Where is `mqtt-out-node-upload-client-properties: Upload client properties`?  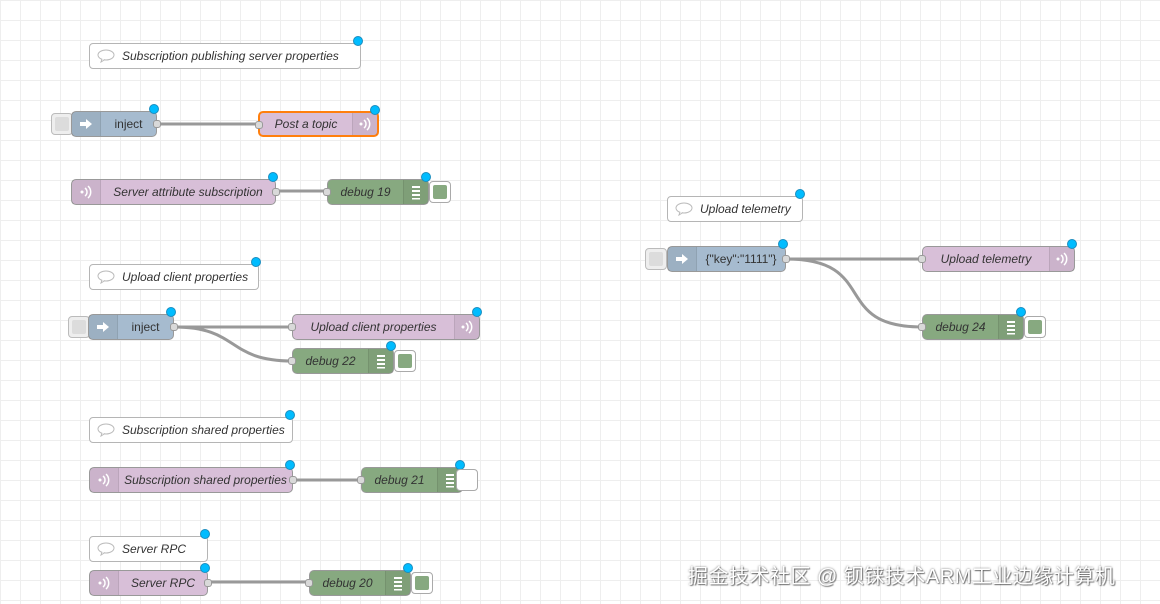
mqtt-out-node-upload-client-properties: Upload client properties is located at coordinates (385, 323).